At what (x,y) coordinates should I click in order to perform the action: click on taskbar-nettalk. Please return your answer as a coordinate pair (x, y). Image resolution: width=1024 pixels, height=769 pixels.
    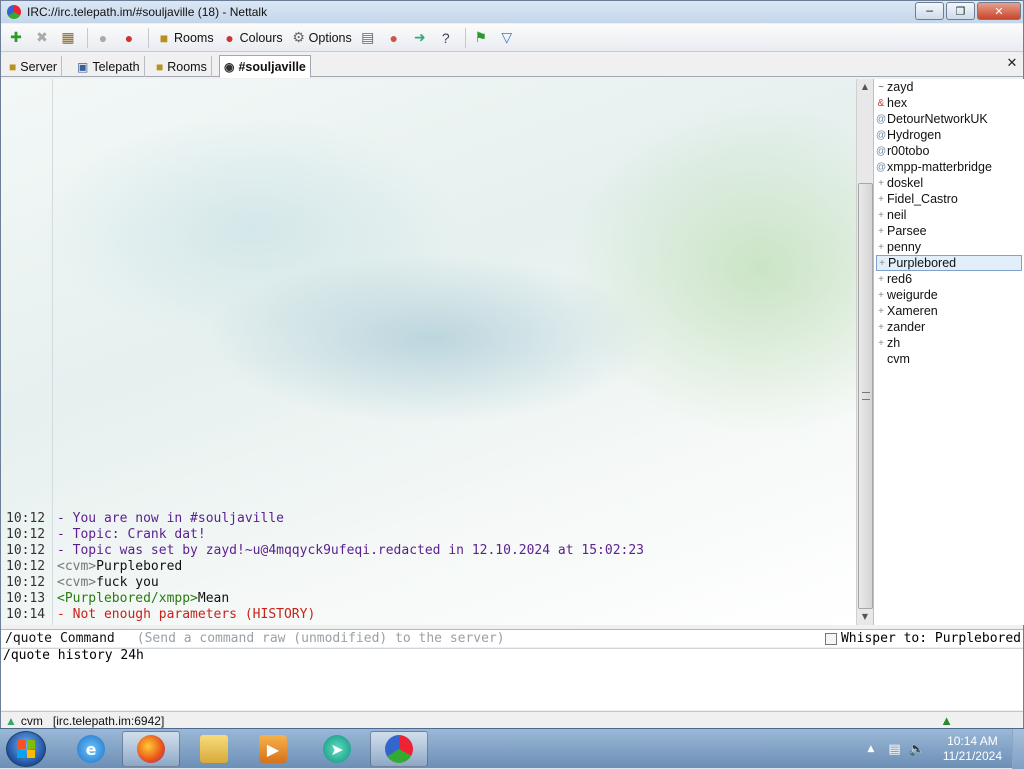
    Looking at the image, I should click on (399, 749).